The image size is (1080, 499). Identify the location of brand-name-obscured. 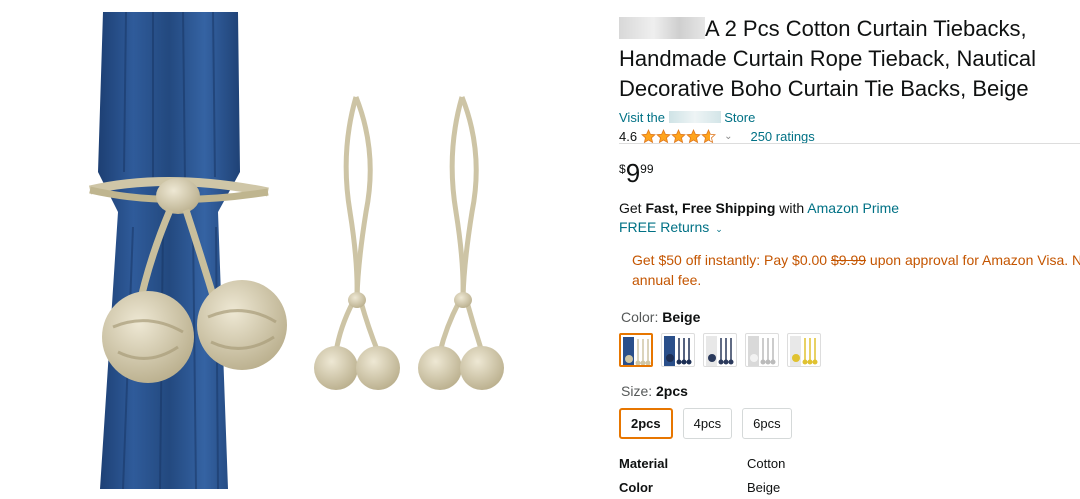
(662, 28).